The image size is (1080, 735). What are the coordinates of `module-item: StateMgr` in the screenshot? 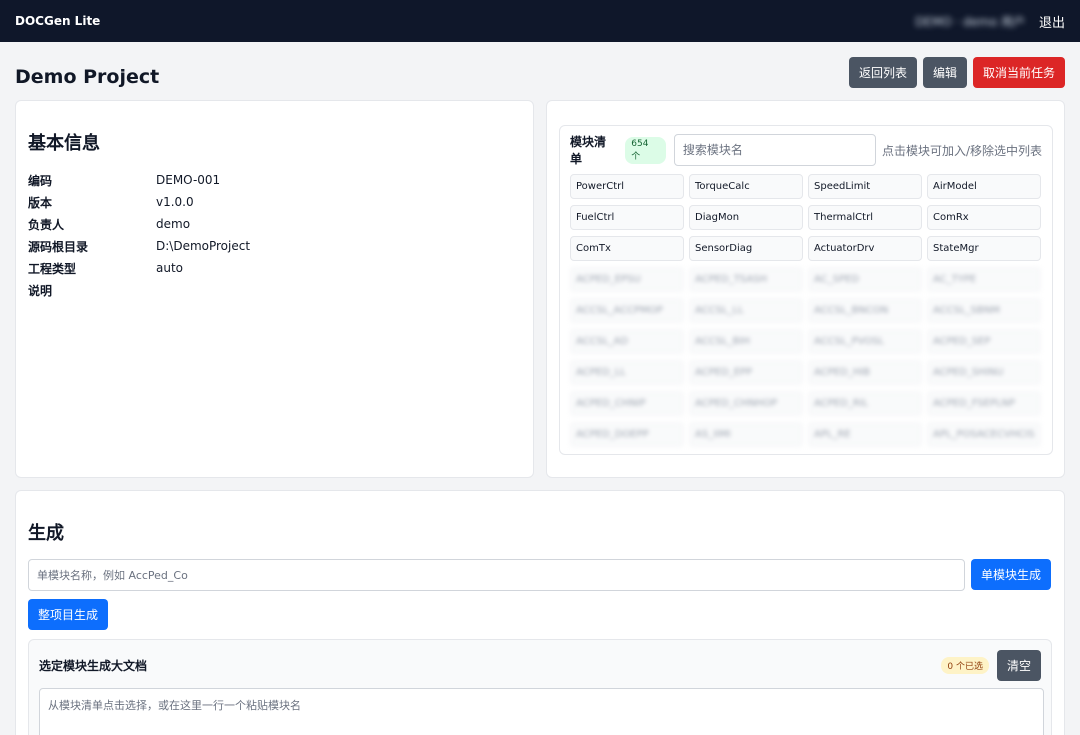 It's located at (984, 248).